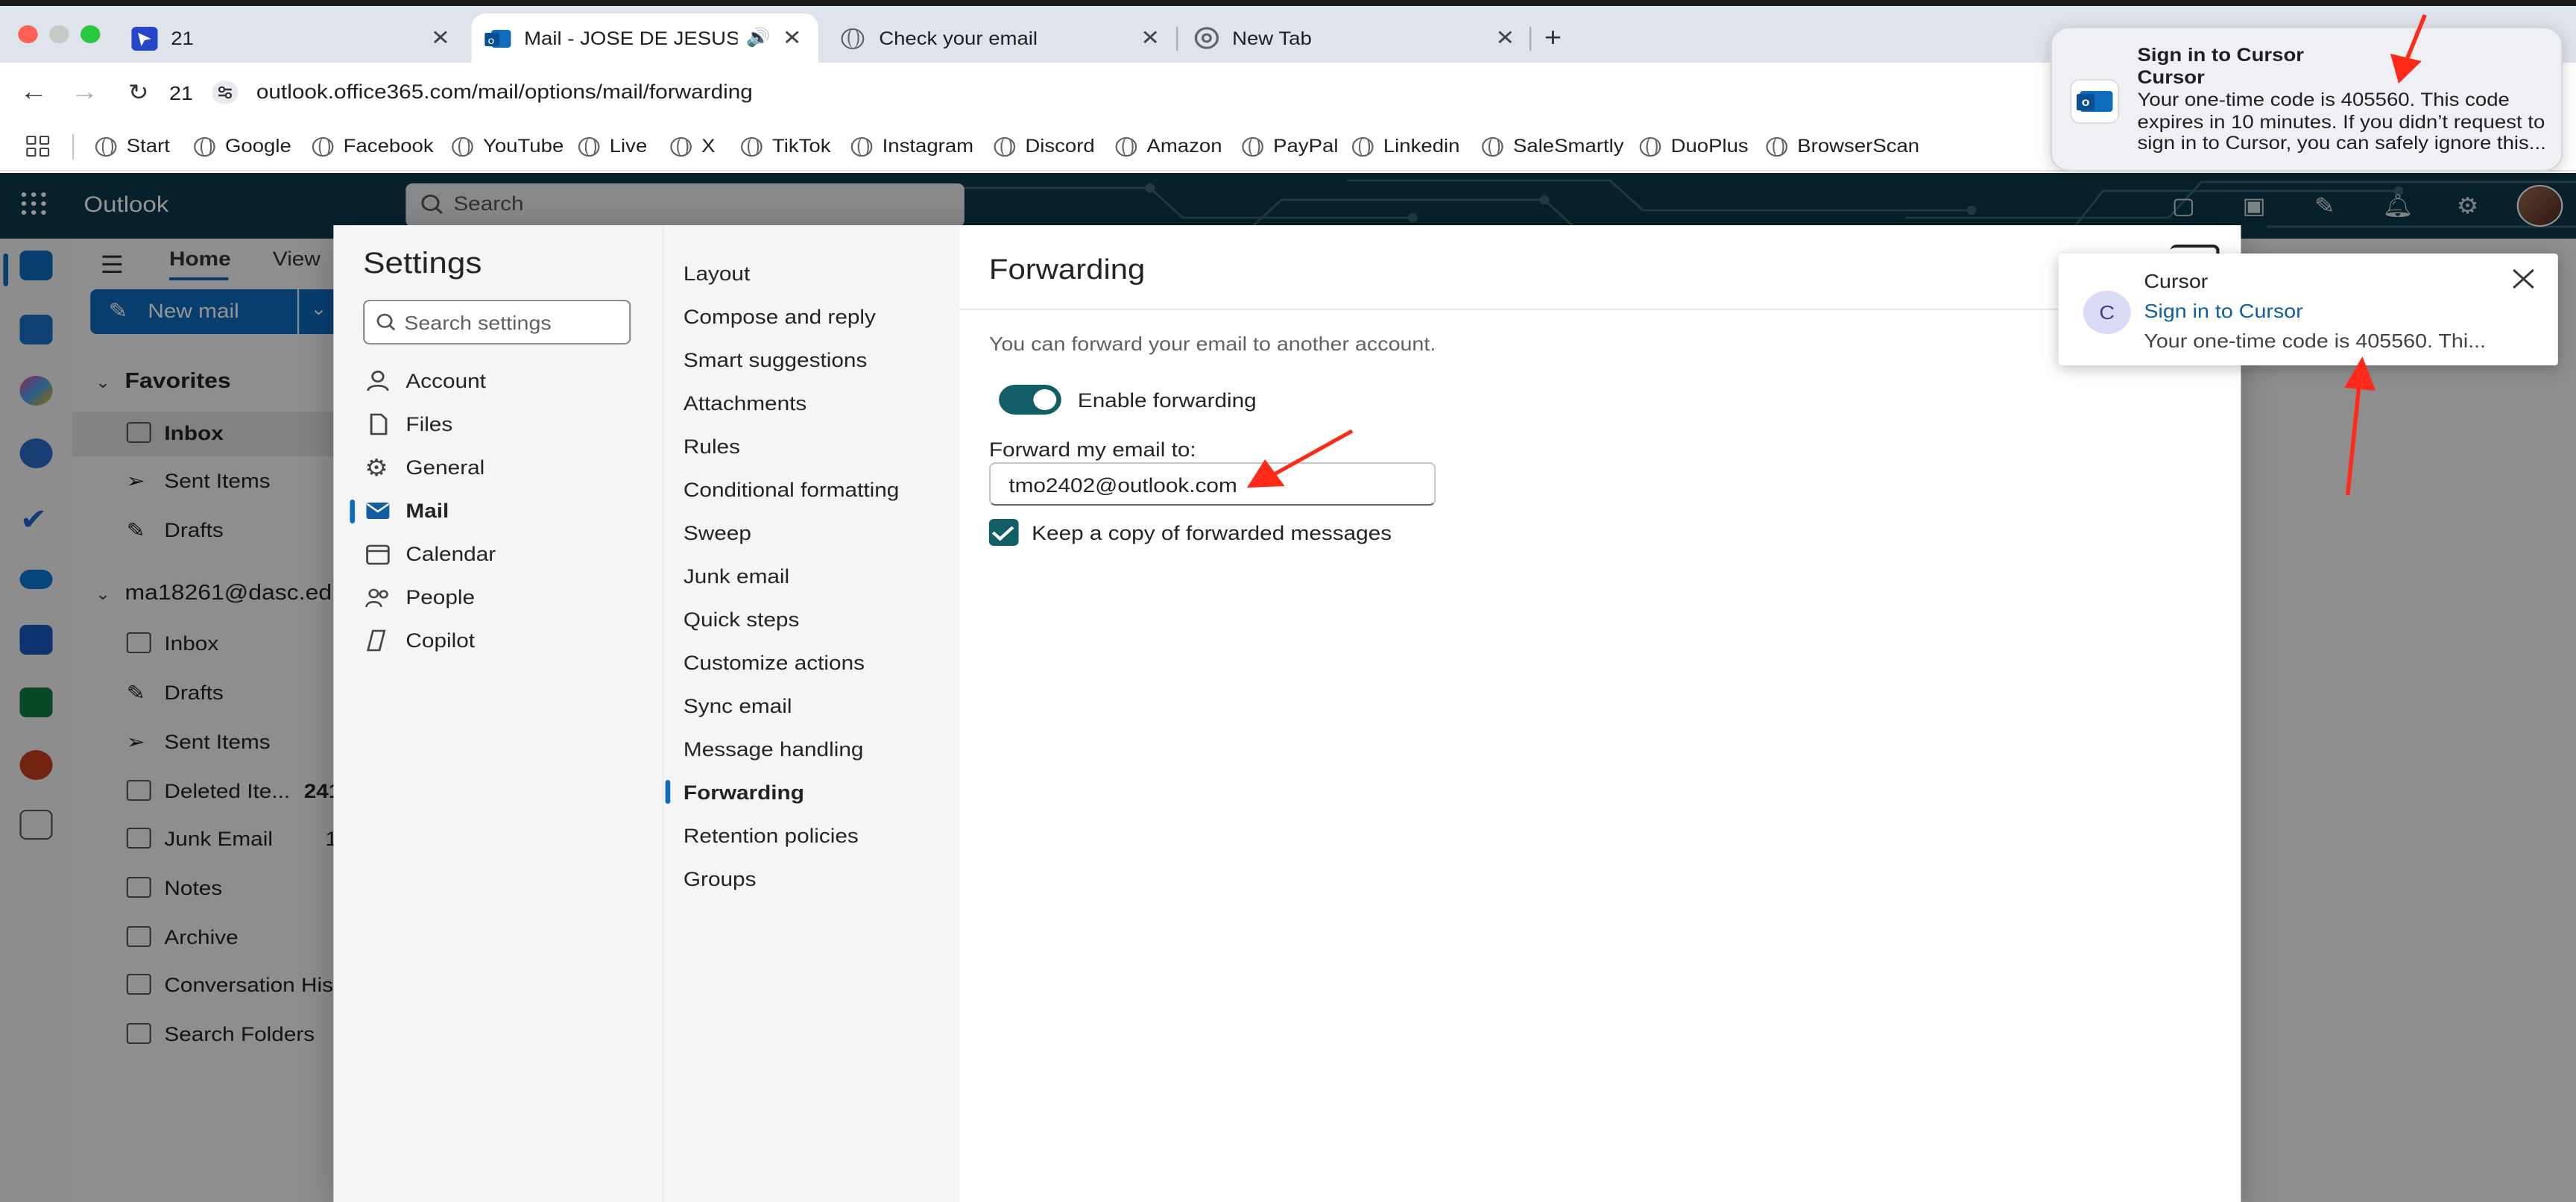  What do you see at coordinates (1092, 449) in the screenshot?
I see `forward-to-label: Forward my email to:` at bounding box center [1092, 449].